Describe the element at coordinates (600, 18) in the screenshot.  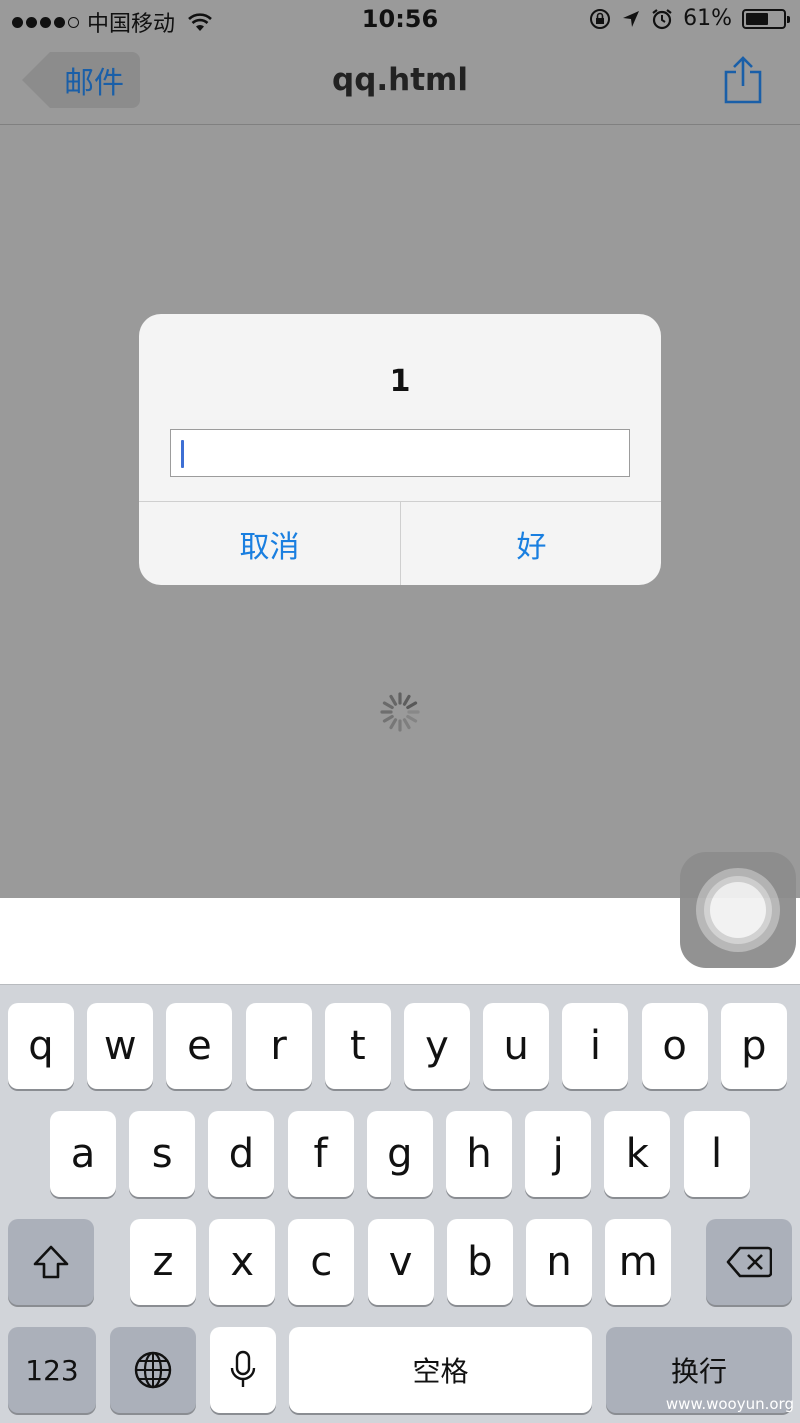
I see `orientation-lock-icon` at that location.